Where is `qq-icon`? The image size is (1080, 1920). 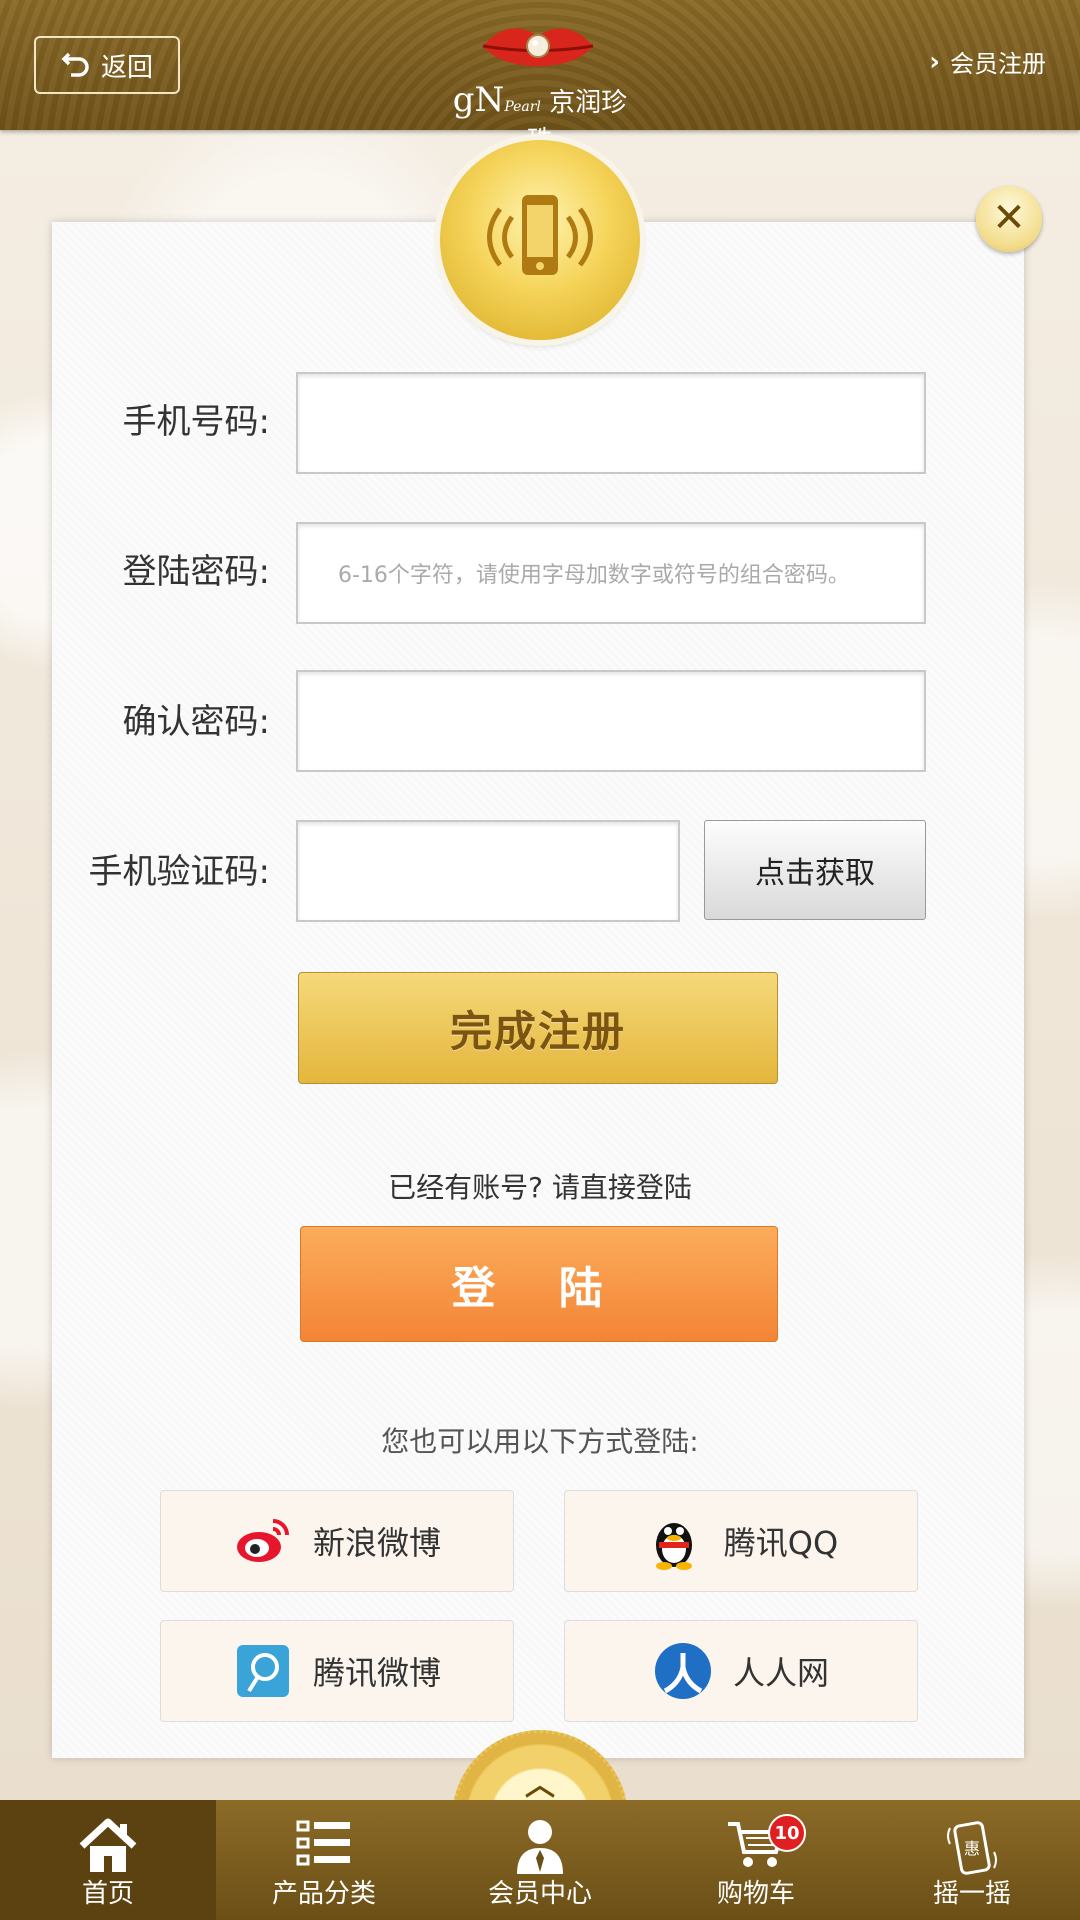
qq-icon is located at coordinates (674, 1541).